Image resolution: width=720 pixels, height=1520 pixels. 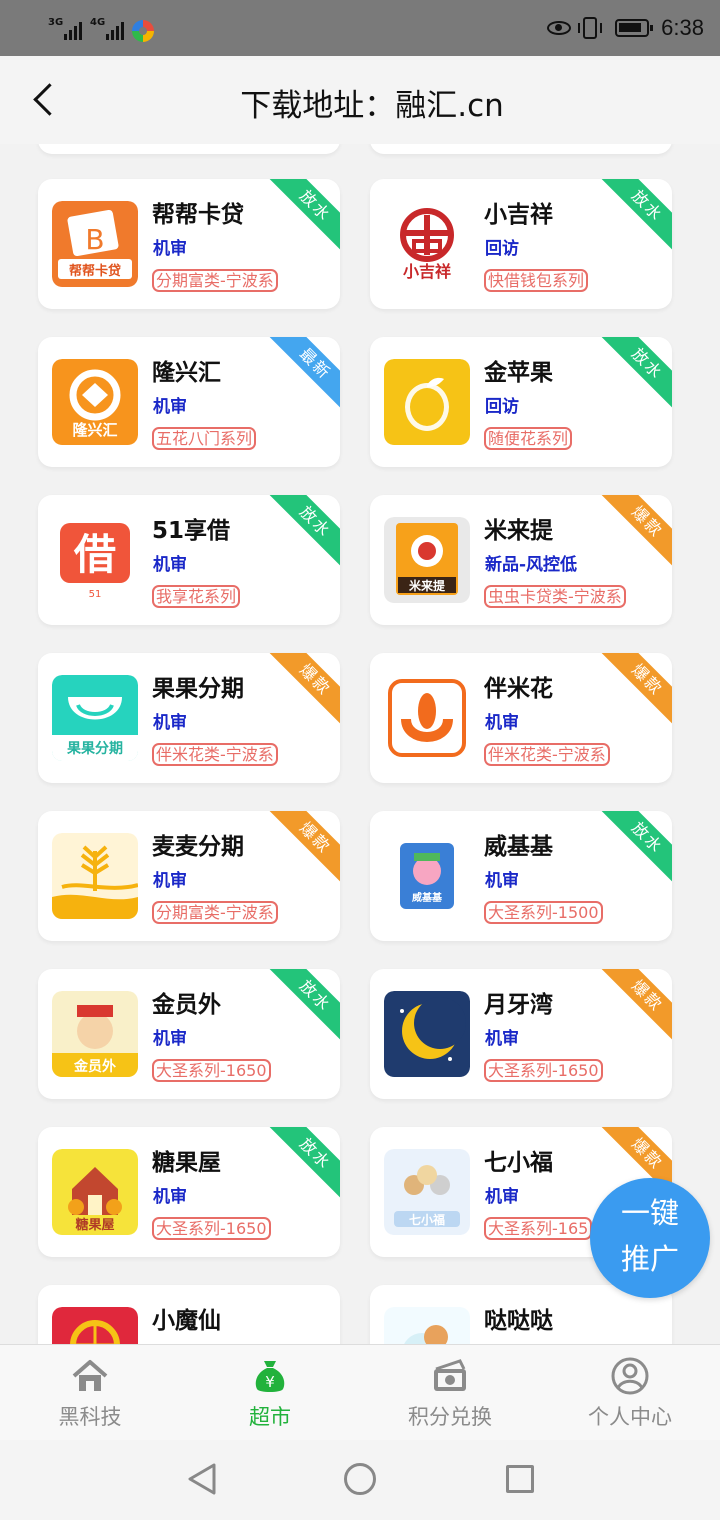 I want to click on nav-recents-icon, so click(x=520, y=1479).